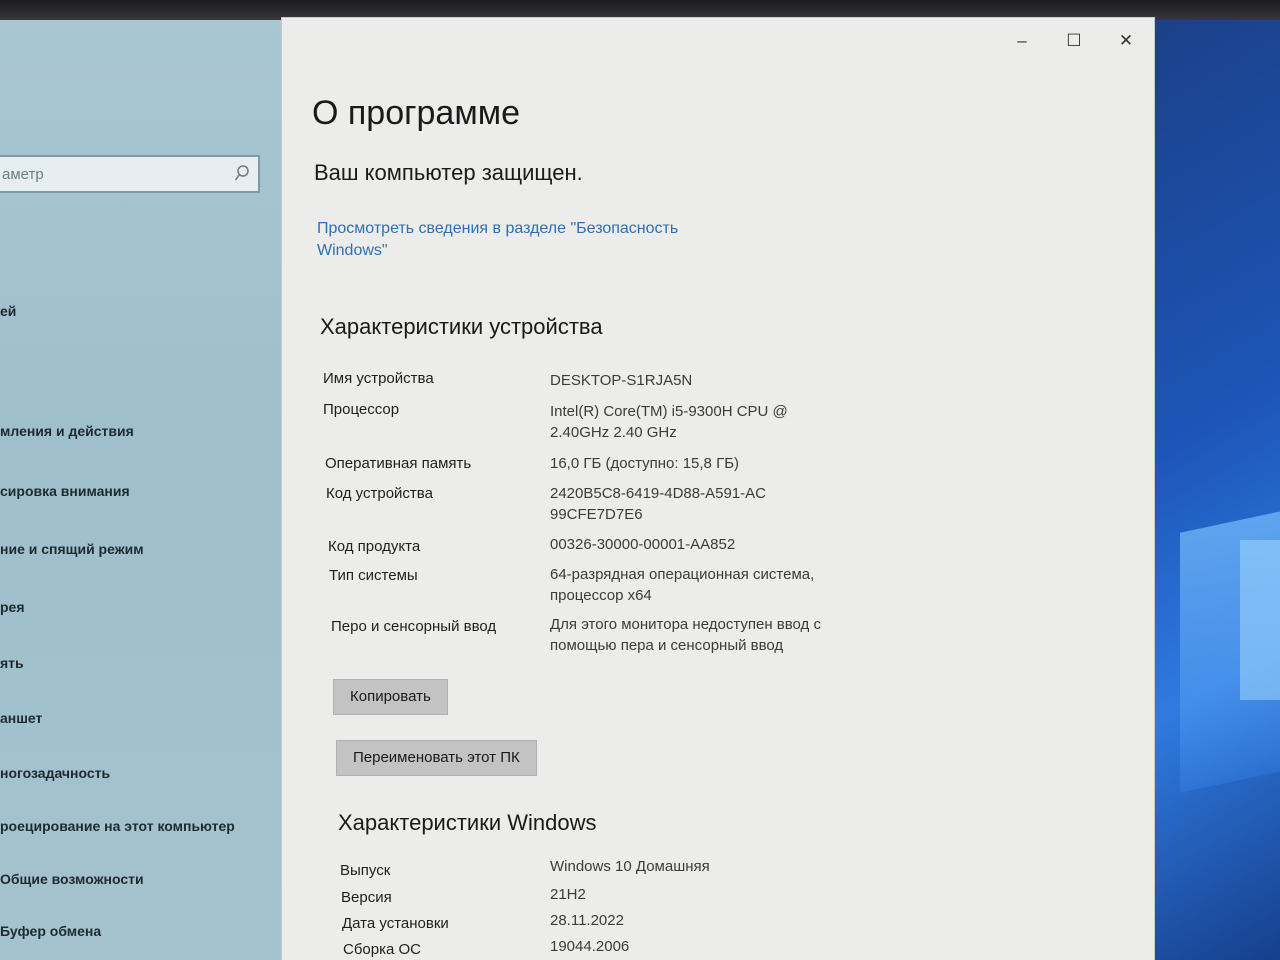 Image resolution: width=1280 pixels, height=960 pixels. I want to click on spec-label-ram: Оперативная память, so click(398, 463).